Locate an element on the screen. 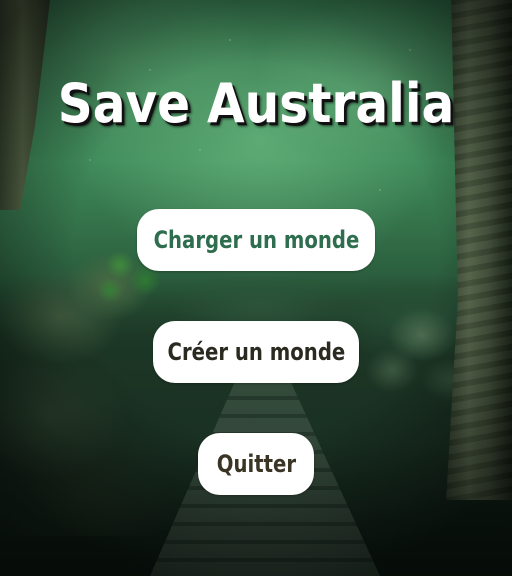 The width and height of the screenshot is (512, 576). create-world-label: Créer un monde is located at coordinates (256, 352).